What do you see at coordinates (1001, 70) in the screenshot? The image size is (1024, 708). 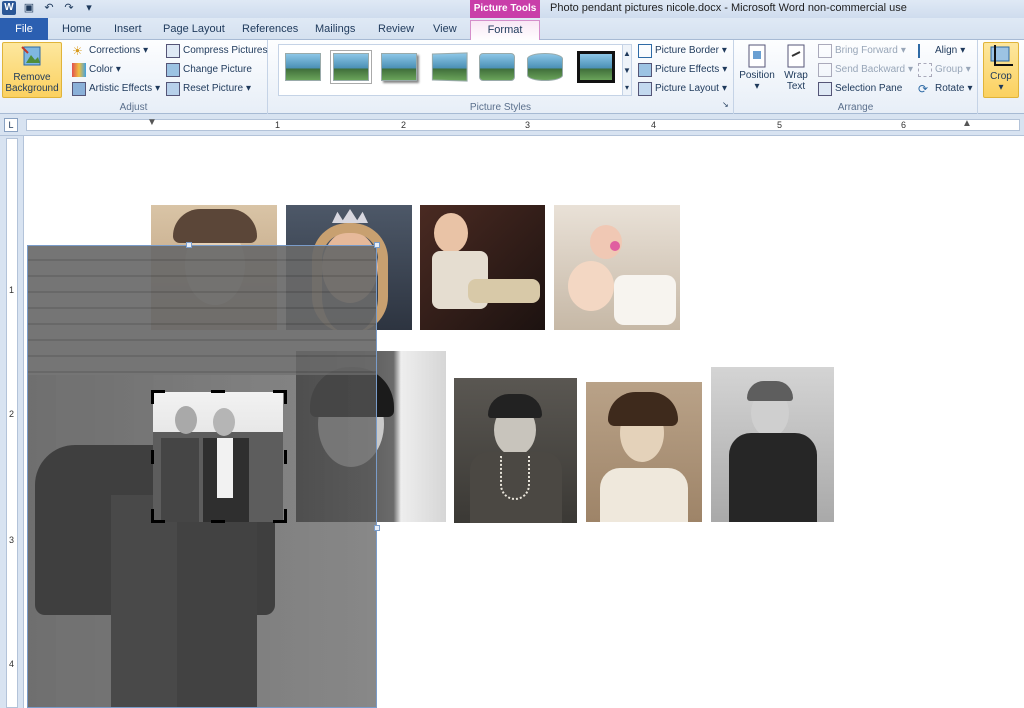 I see `crop-button: Crop ▾` at bounding box center [1001, 70].